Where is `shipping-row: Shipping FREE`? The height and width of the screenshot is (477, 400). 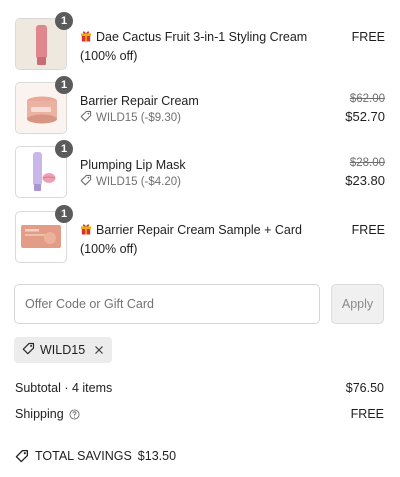 shipping-row: Shipping FREE is located at coordinates (199, 414).